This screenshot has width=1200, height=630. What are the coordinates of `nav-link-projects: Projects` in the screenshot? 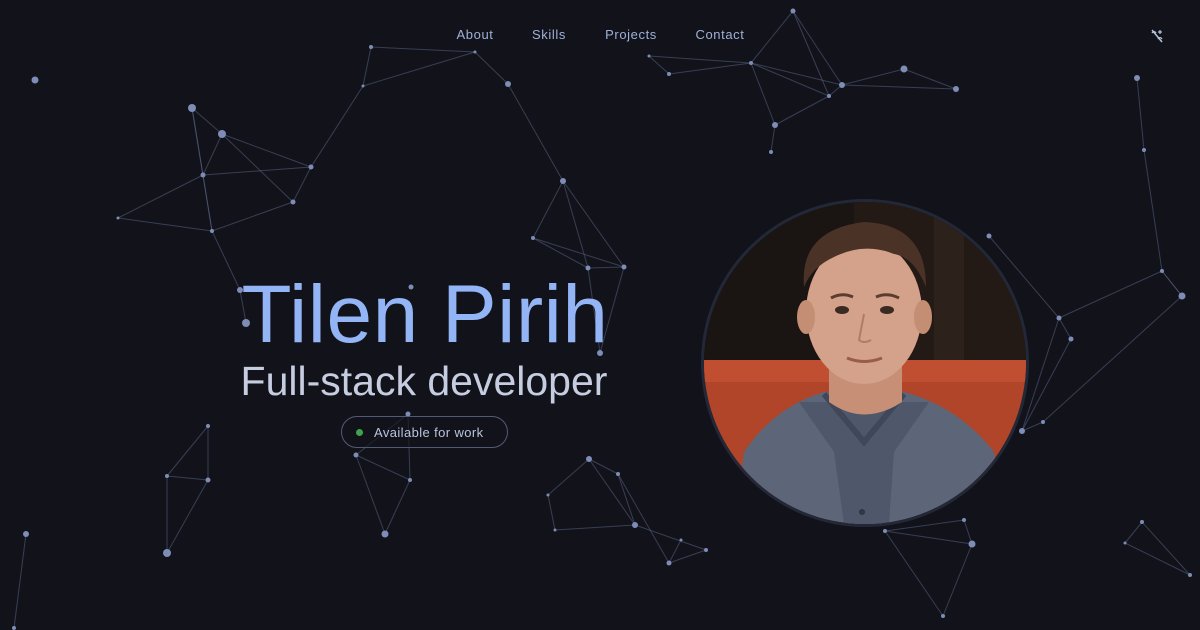 It's located at (631, 34).